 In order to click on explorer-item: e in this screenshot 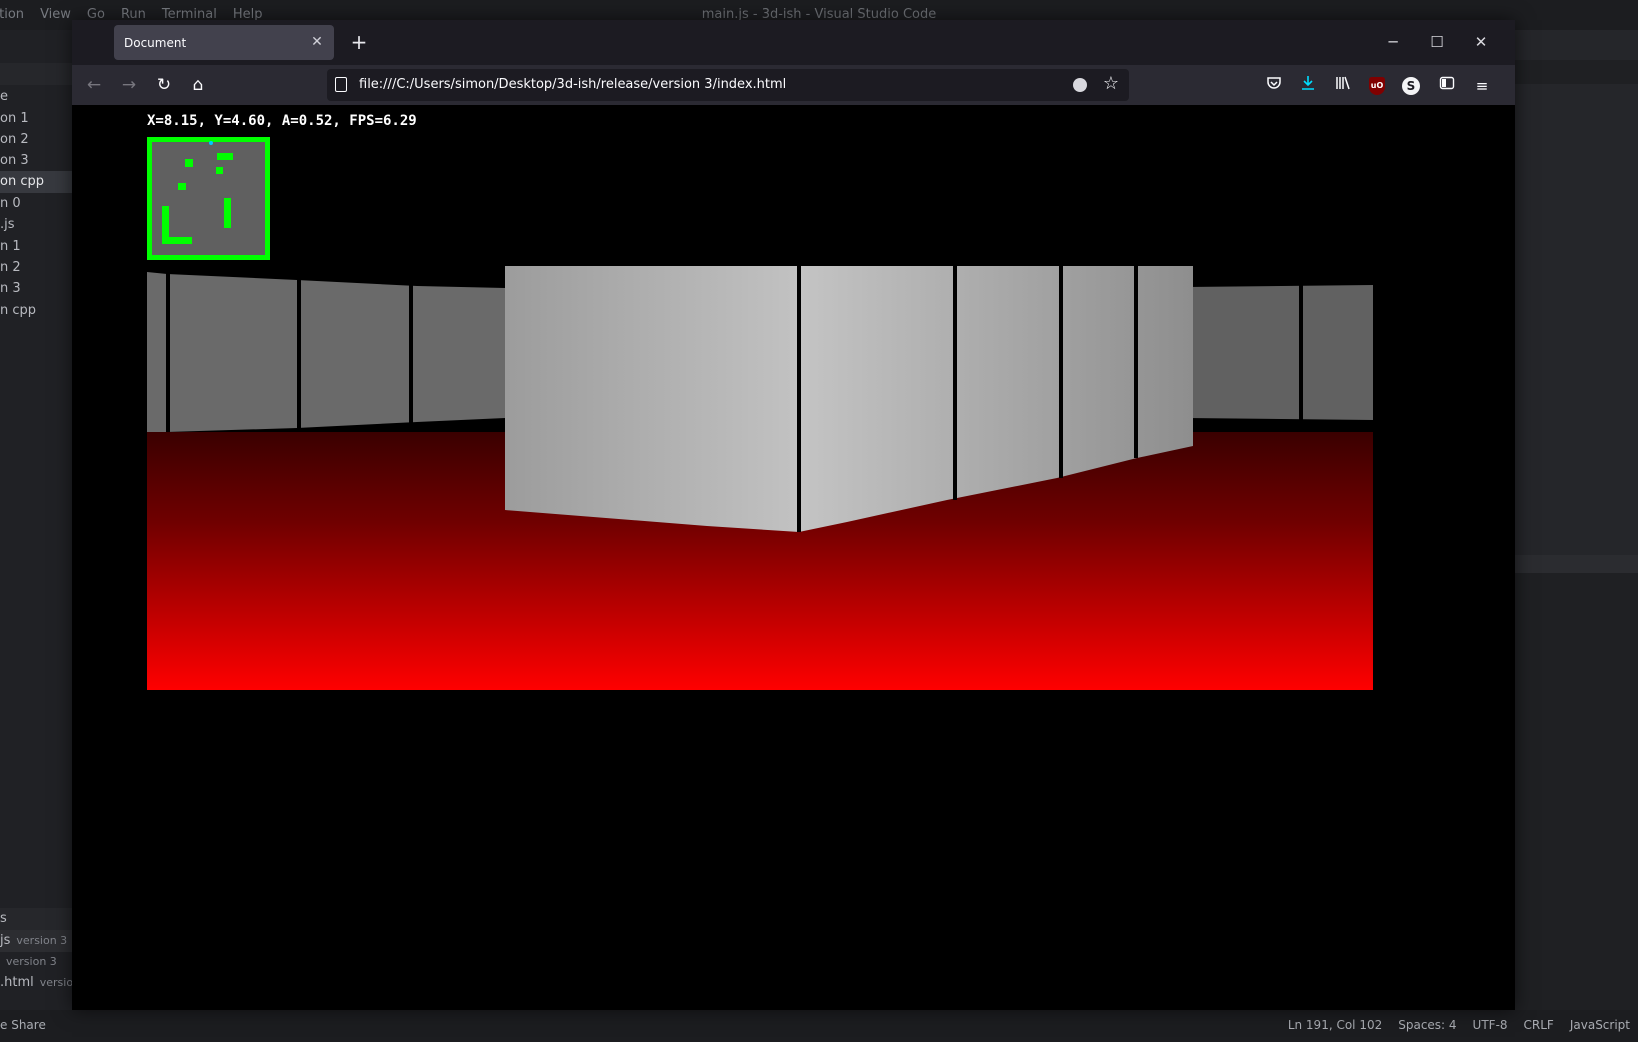, I will do `click(4, 97)`.